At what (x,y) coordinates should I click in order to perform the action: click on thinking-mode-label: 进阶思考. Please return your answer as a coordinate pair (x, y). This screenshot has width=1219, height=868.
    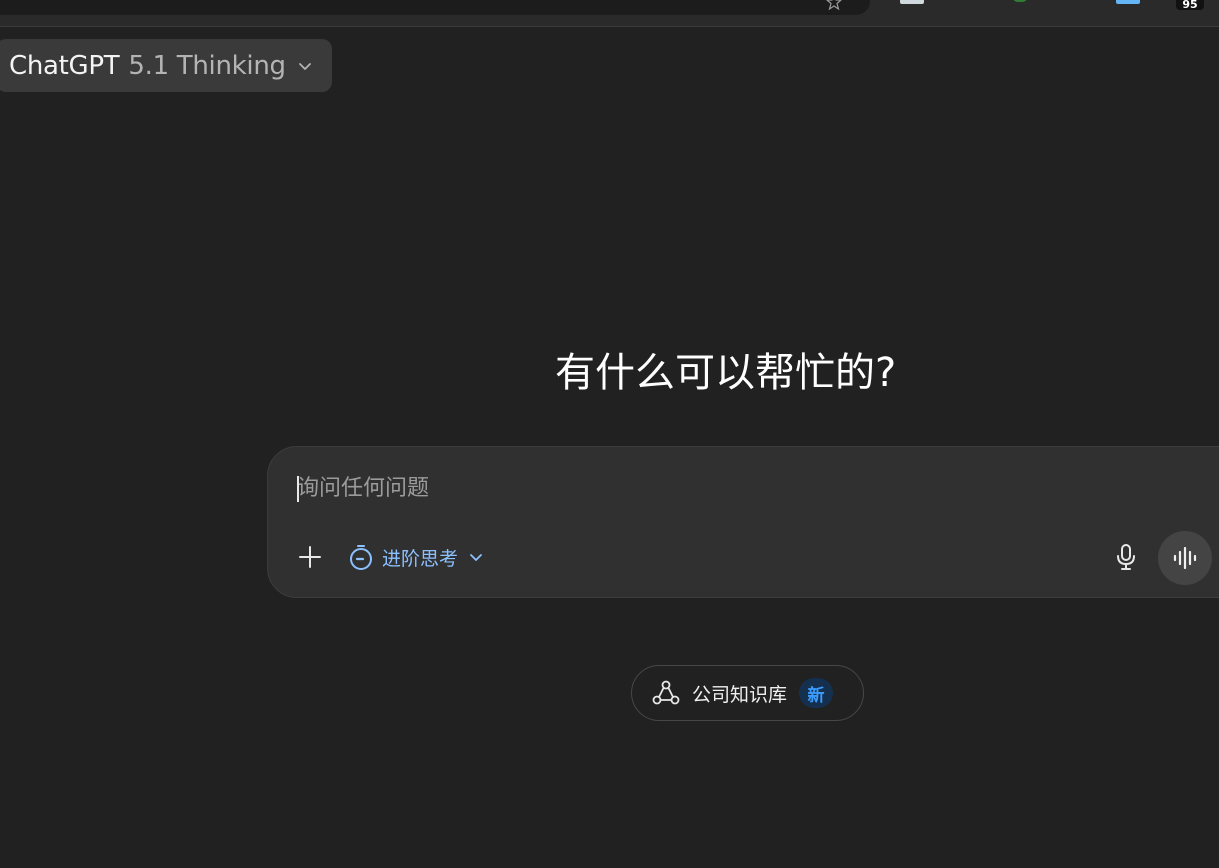
    Looking at the image, I should click on (420, 558).